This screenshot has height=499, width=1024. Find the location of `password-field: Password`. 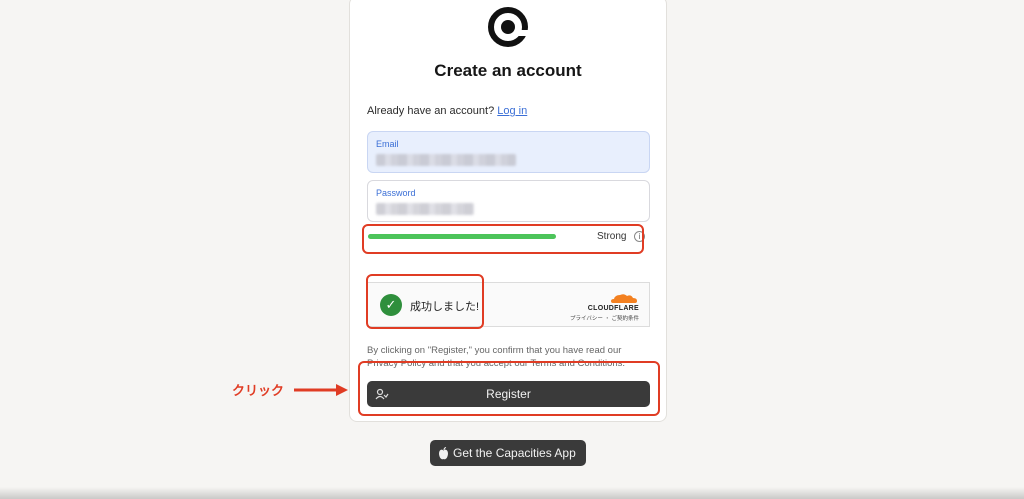

password-field: Password is located at coordinates (508, 201).